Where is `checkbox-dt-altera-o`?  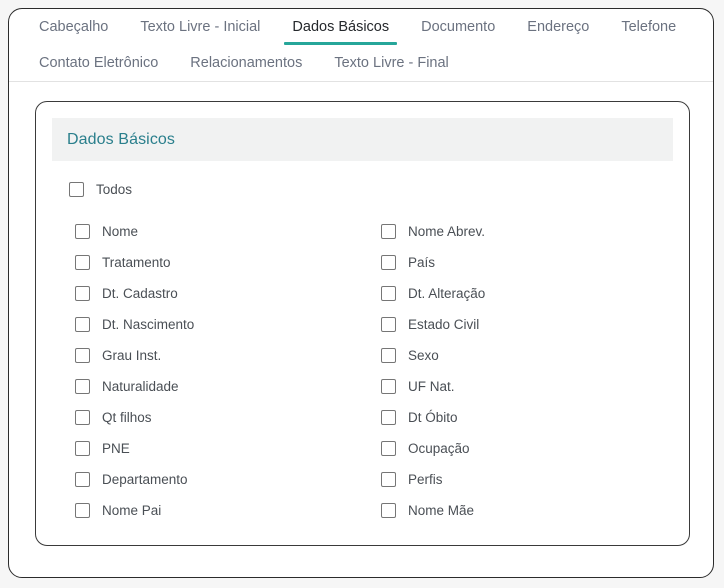
checkbox-dt-altera-o is located at coordinates (388, 293).